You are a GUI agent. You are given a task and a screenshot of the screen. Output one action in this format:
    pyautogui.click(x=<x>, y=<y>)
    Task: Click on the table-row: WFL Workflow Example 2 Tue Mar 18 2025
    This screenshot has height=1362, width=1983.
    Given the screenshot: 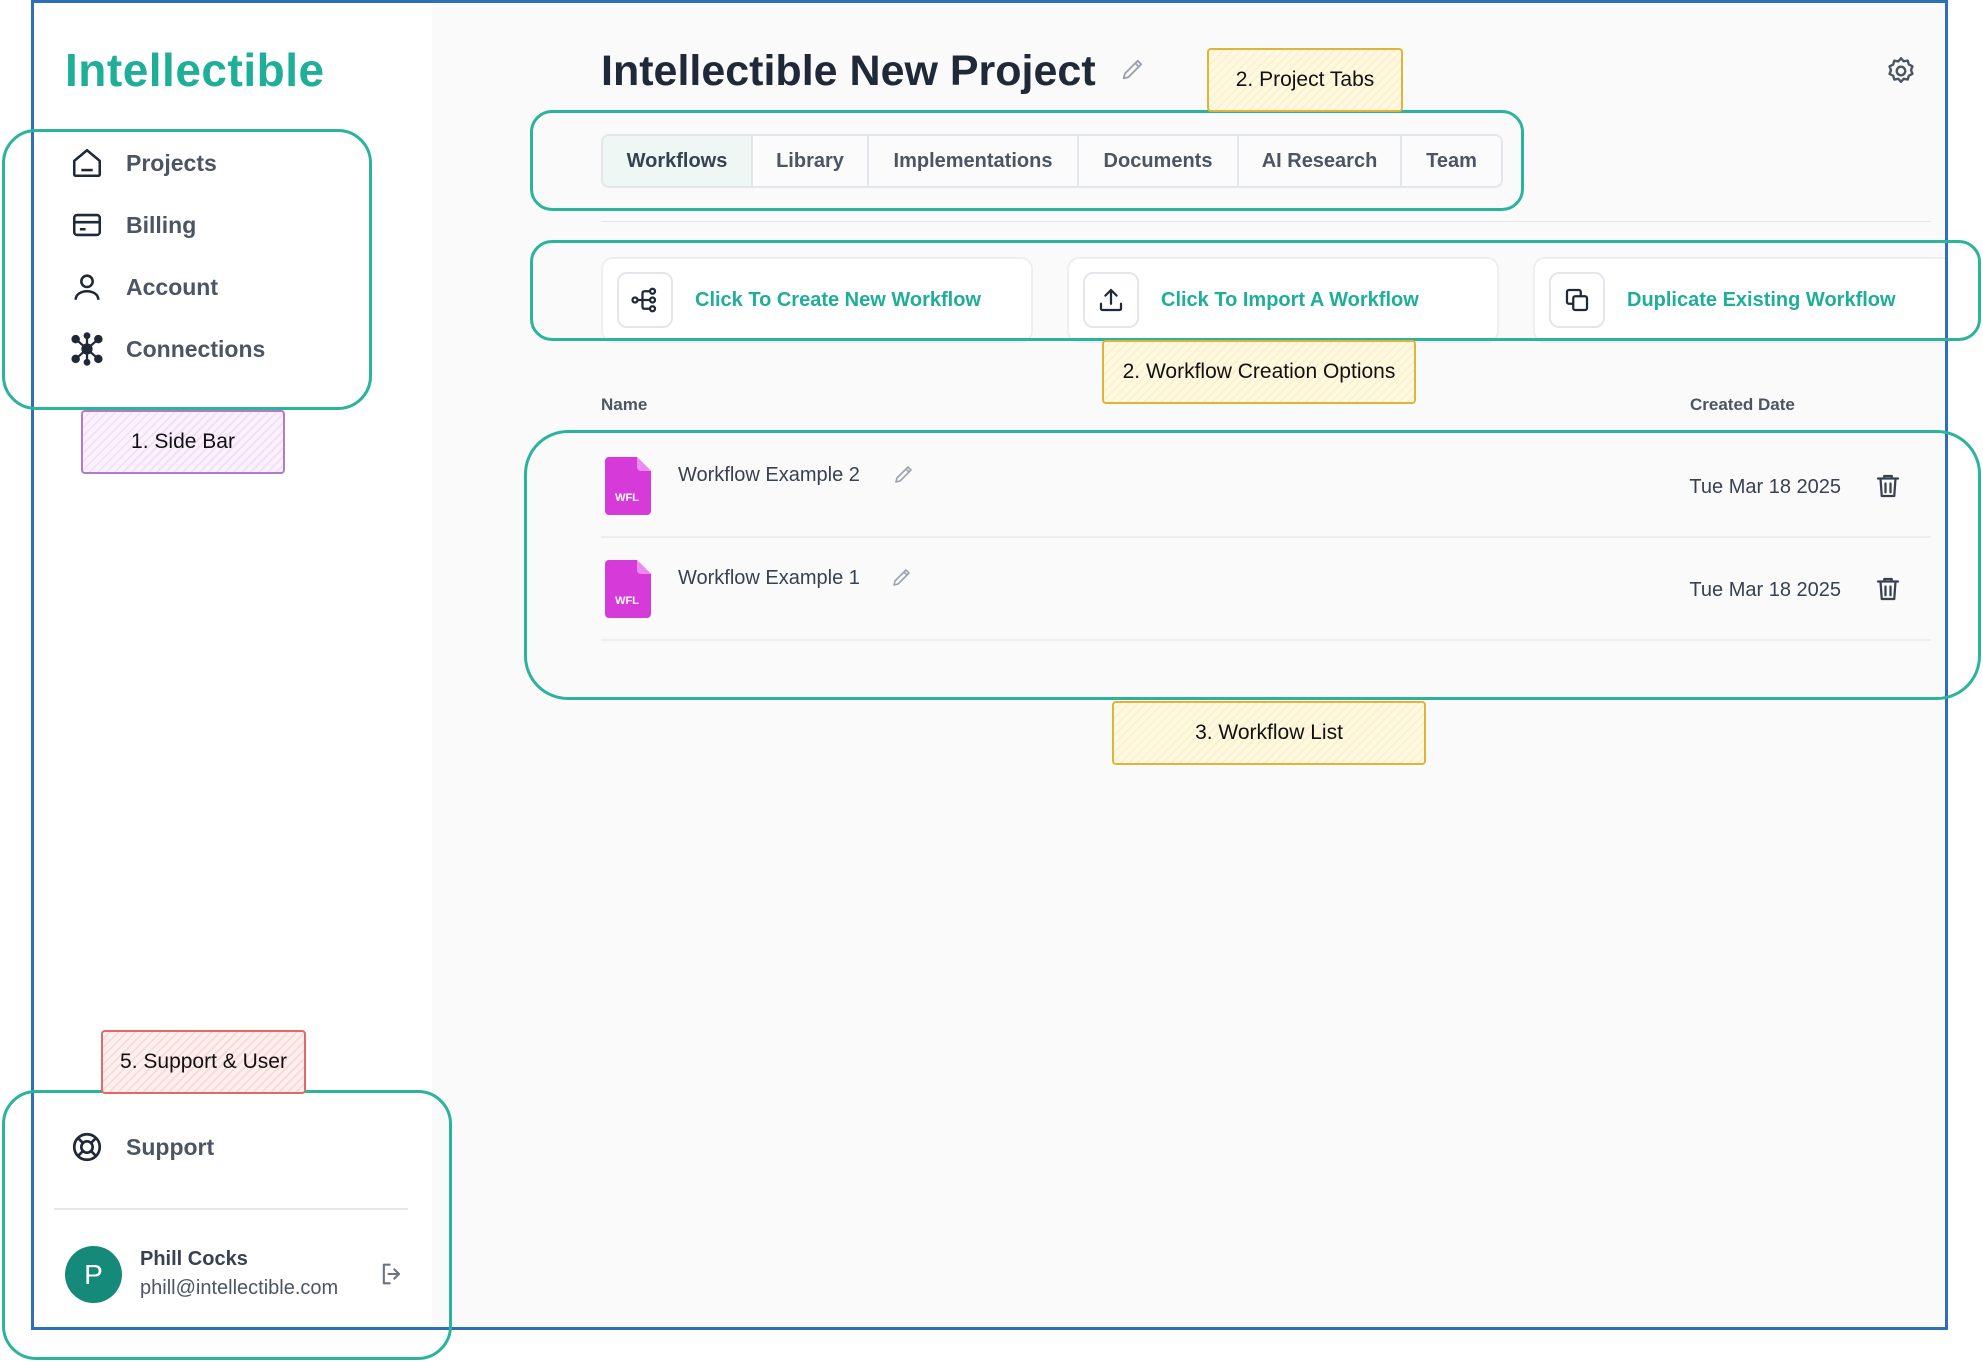 What is the action you would take?
    pyautogui.click(x=1266, y=487)
    